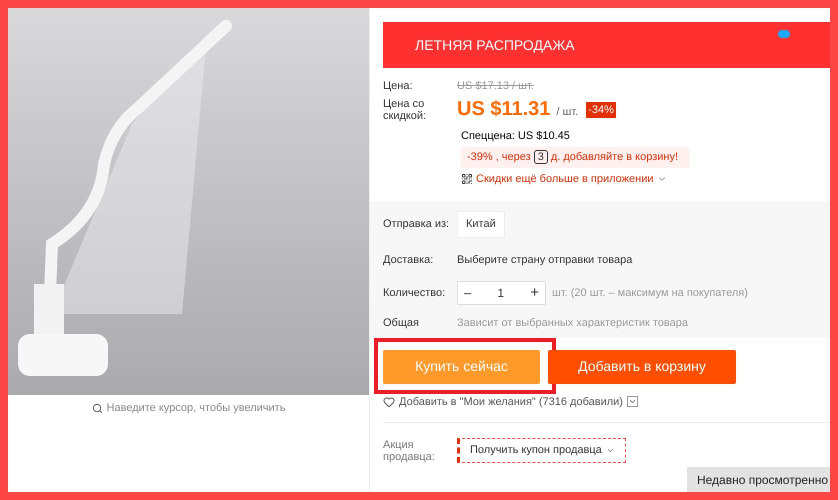 The height and width of the screenshot is (500, 838). I want to click on qr-code-icon, so click(467, 178).